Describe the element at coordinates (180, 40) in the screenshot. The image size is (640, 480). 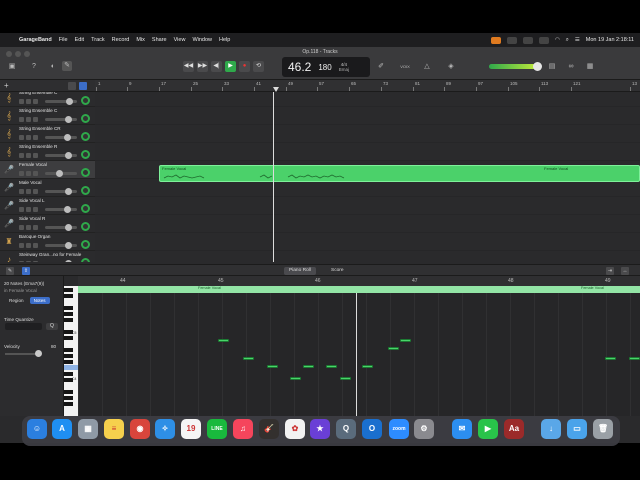
I see `menu-view: View` at that location.